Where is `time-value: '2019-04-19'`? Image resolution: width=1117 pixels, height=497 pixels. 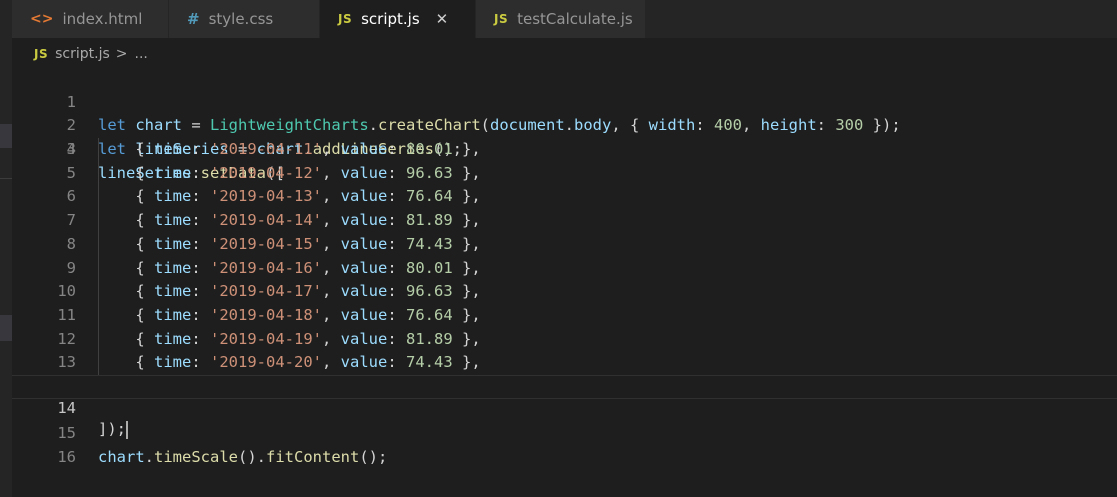
time-value: '2019-04-19' is located at coordinates (266, 338).